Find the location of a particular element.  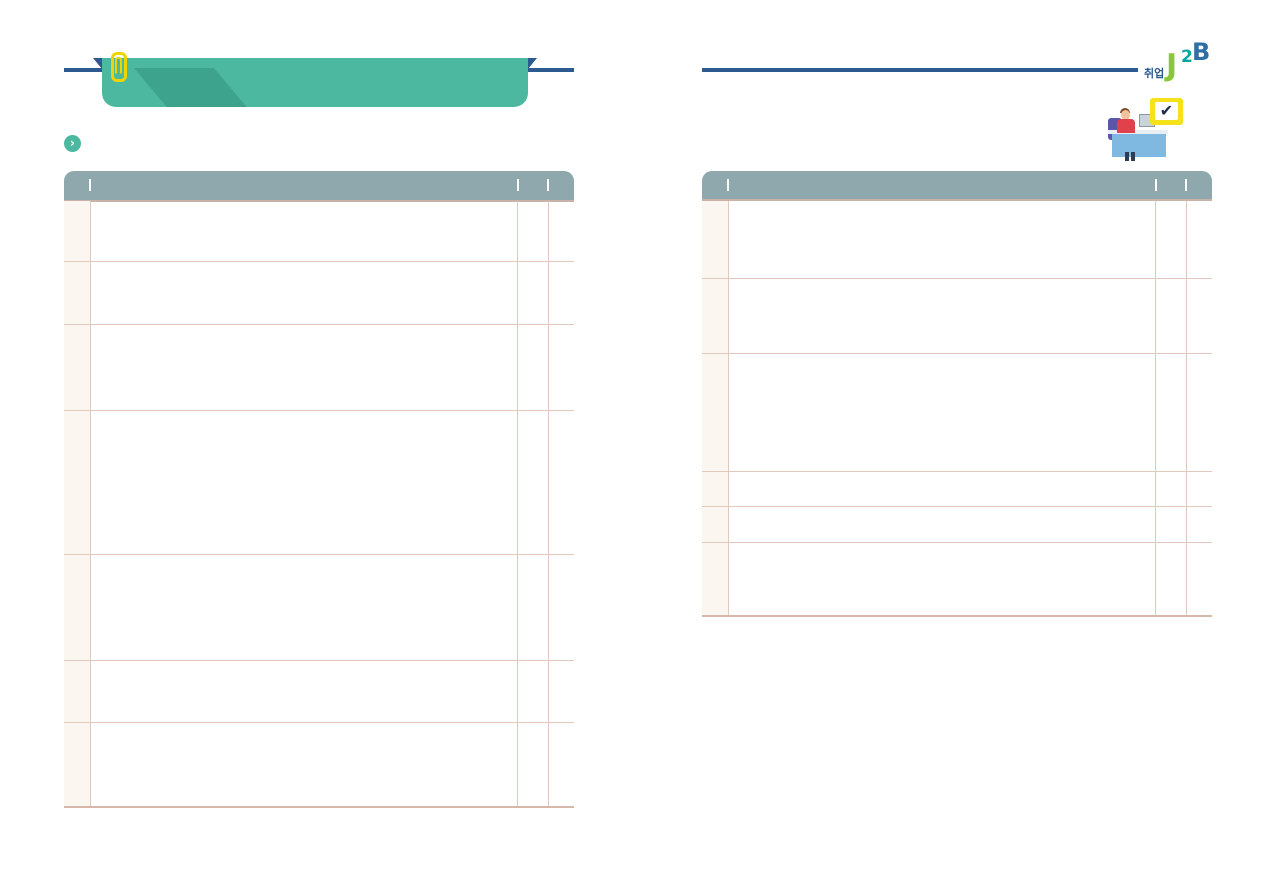

checkmark-icon: ✔ is located at coordinates (1166, 111).